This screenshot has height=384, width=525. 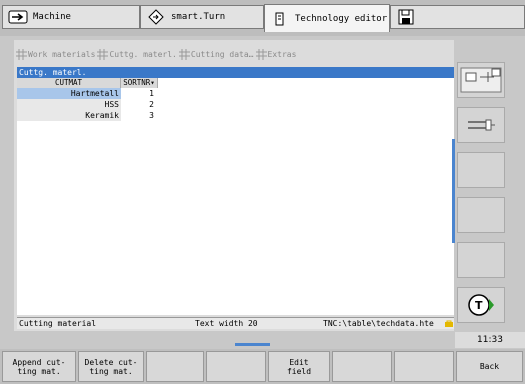 I want to click on cell-cutmat: HSS, so click(x=69, y=104).